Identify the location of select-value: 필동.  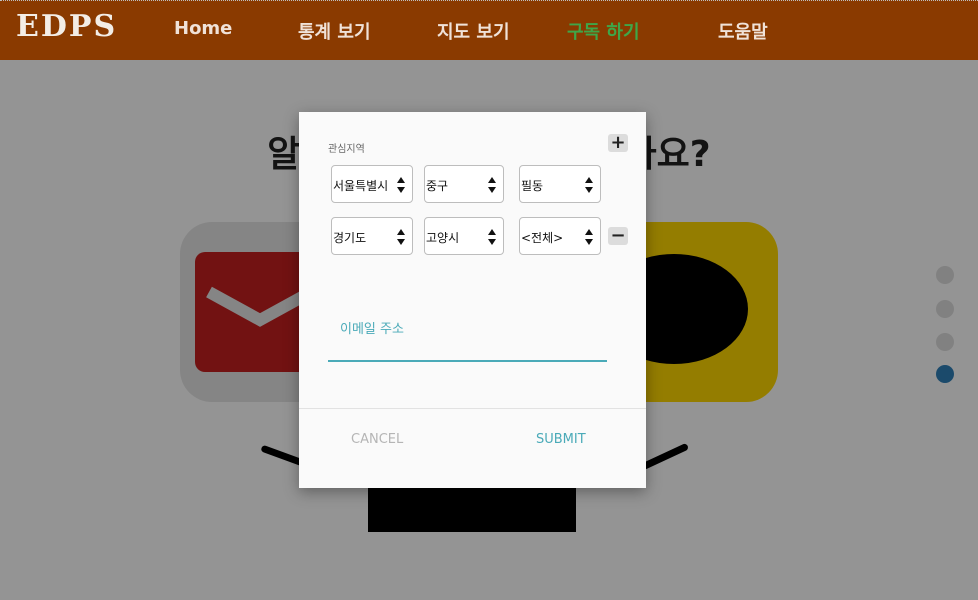
(532, 186).